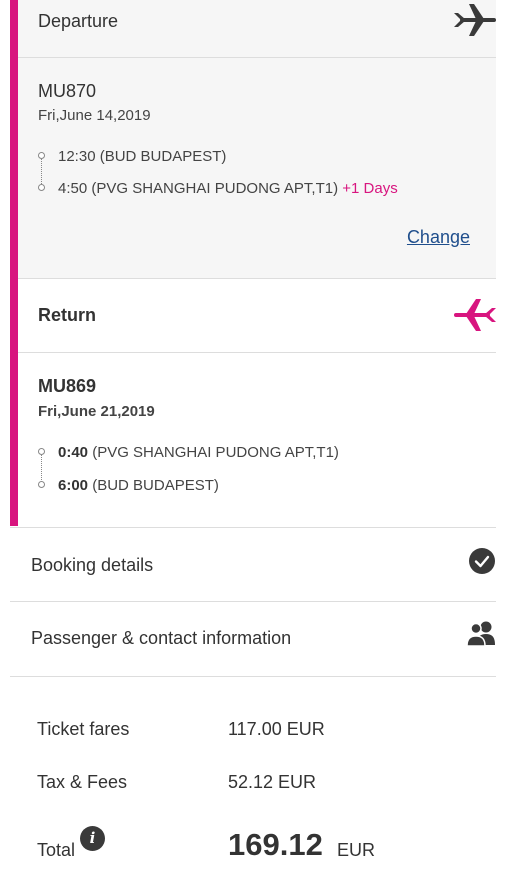 The image size is (507, 873). What do you see at coordinates (370, 188) in the screenshot?
I see `plus-days-badge: +1 Days` at bounding box center [370, 188].